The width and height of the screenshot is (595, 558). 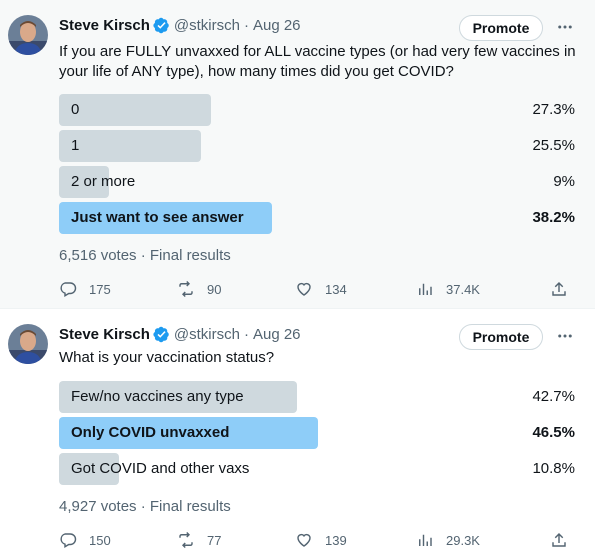 What do you see at coordinates (553, 432) in the screenshot?
I see `poll-option-percent: 46.5%` at bounding box center [553, 432].